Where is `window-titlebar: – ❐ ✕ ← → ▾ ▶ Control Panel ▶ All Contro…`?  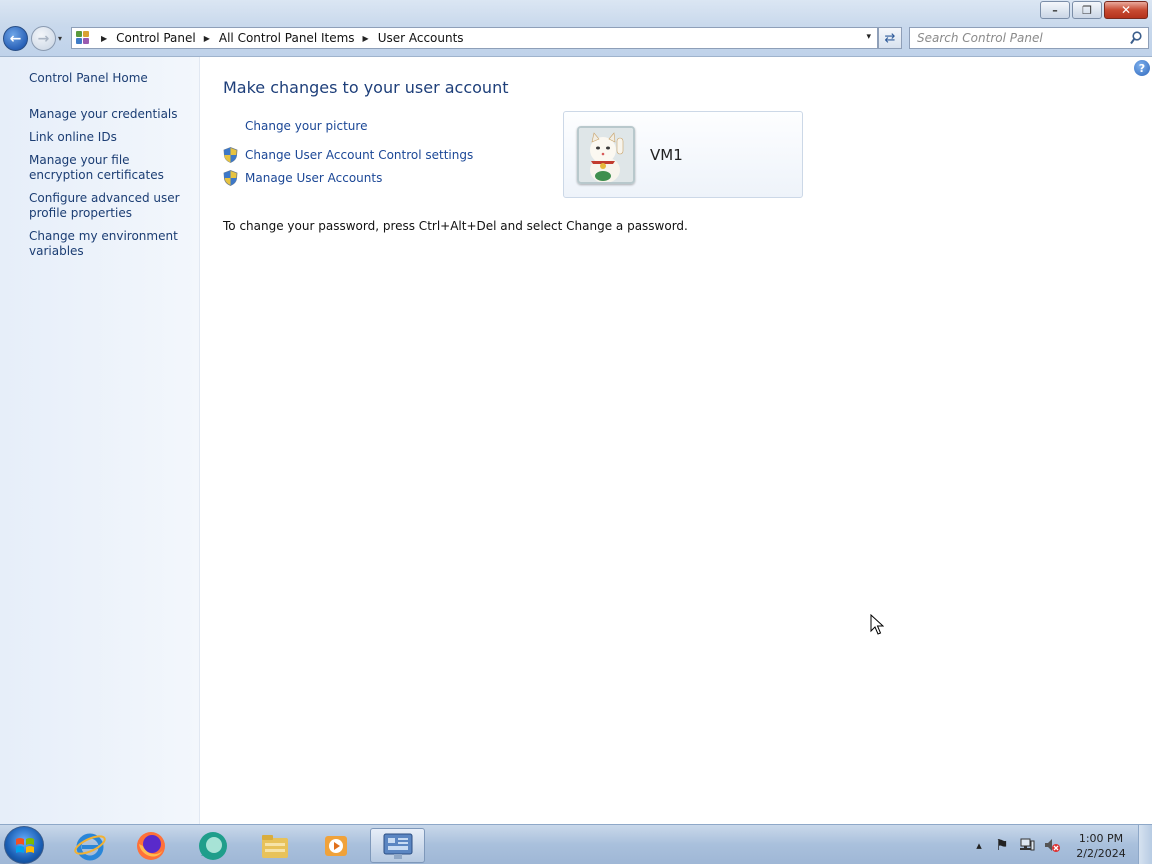
window-titlebar: – ❐ ✕ ← → ▾ ▶ Control Panel ▶ All Contro… is located at coordinates (576, 28).